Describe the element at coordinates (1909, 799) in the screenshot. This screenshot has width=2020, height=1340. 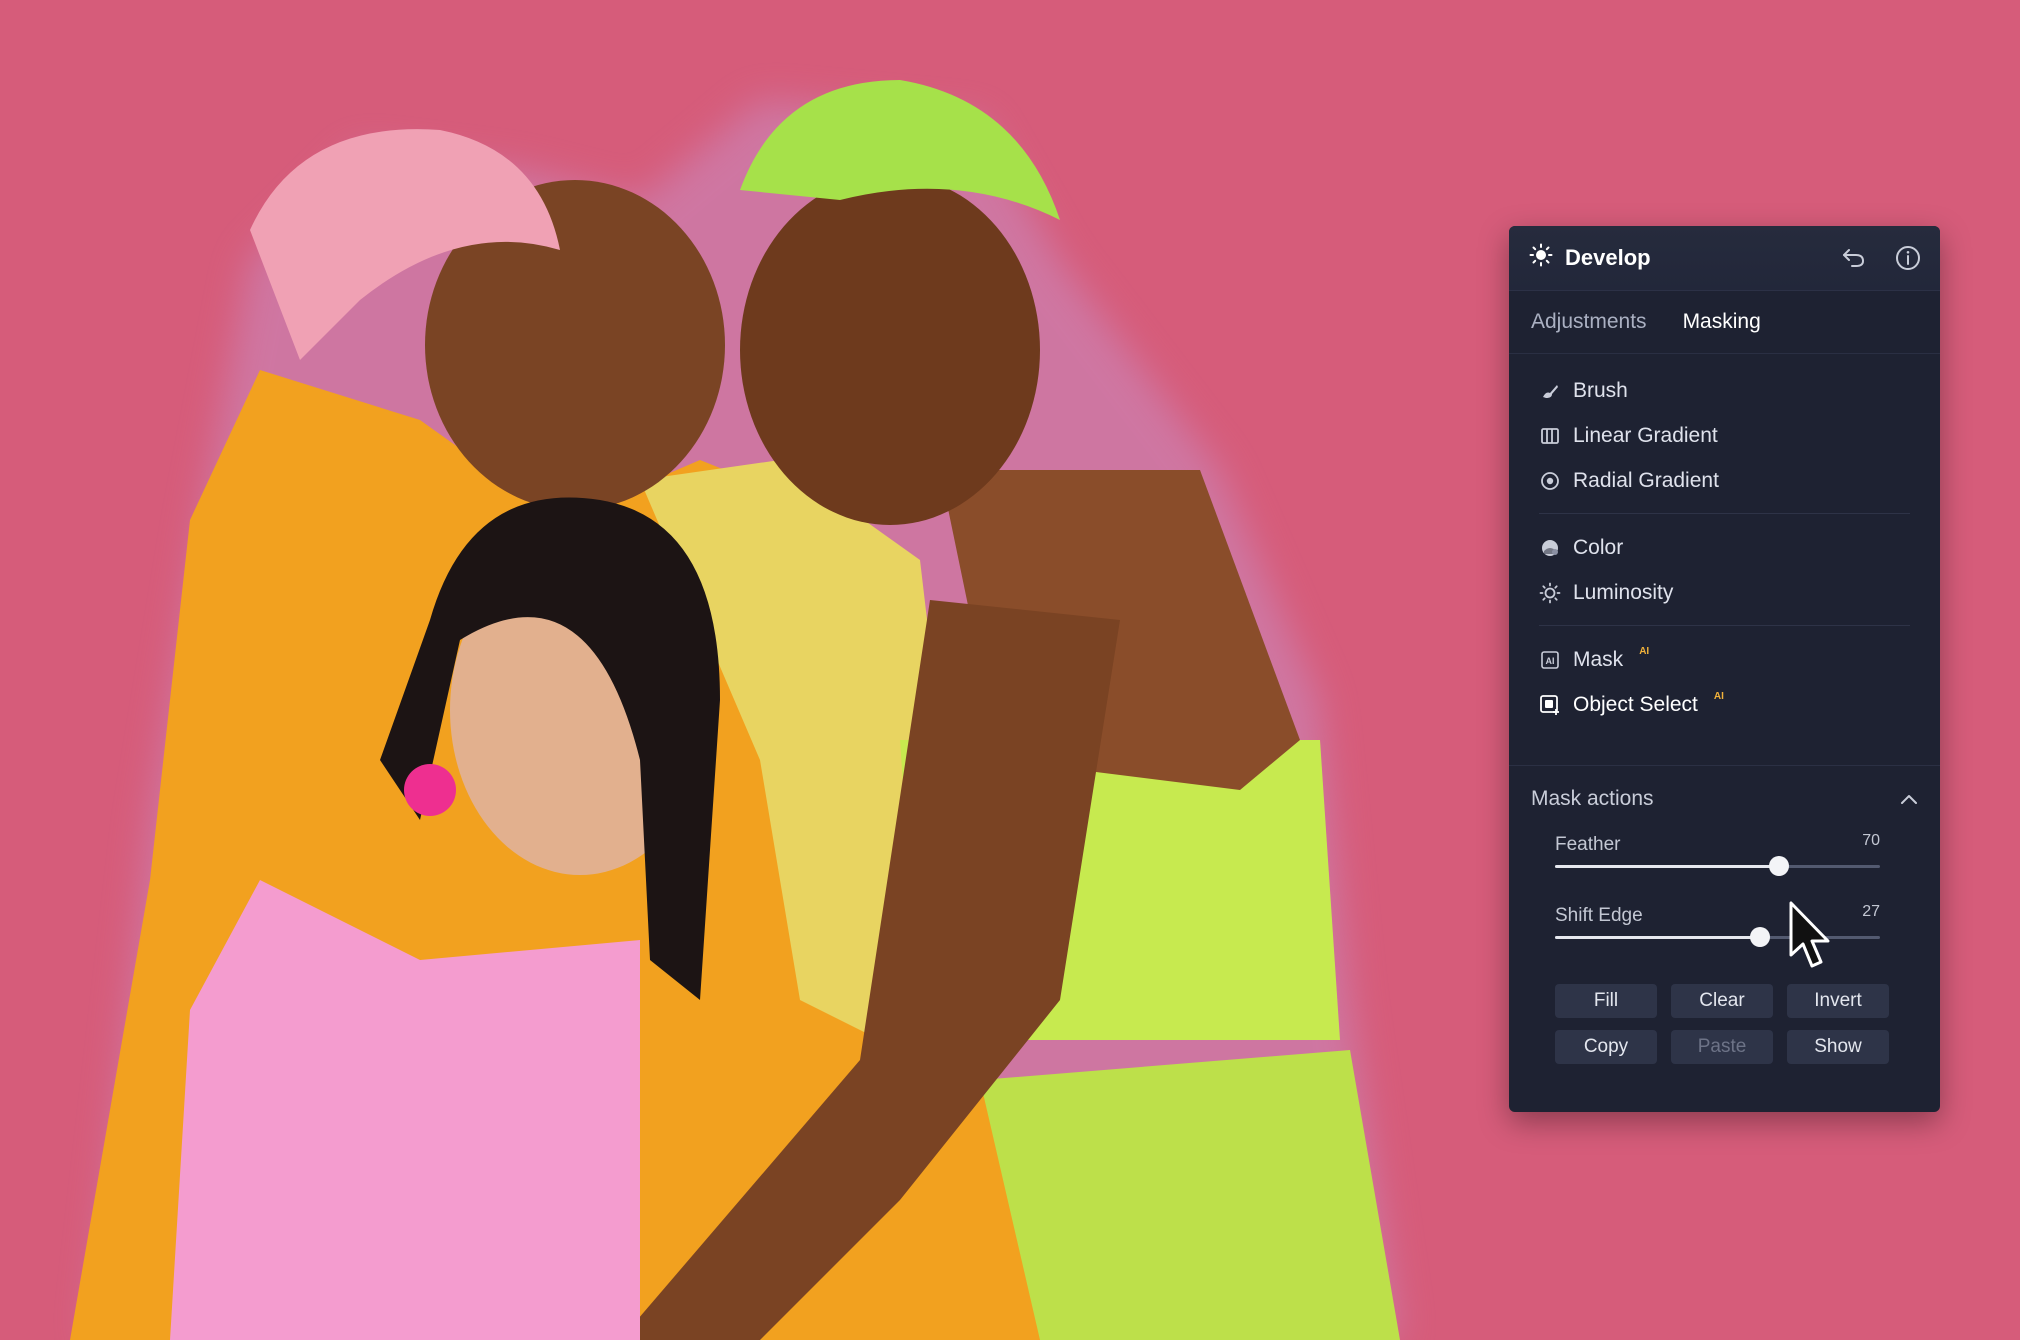
I see `chevron-up-icon` at that location.